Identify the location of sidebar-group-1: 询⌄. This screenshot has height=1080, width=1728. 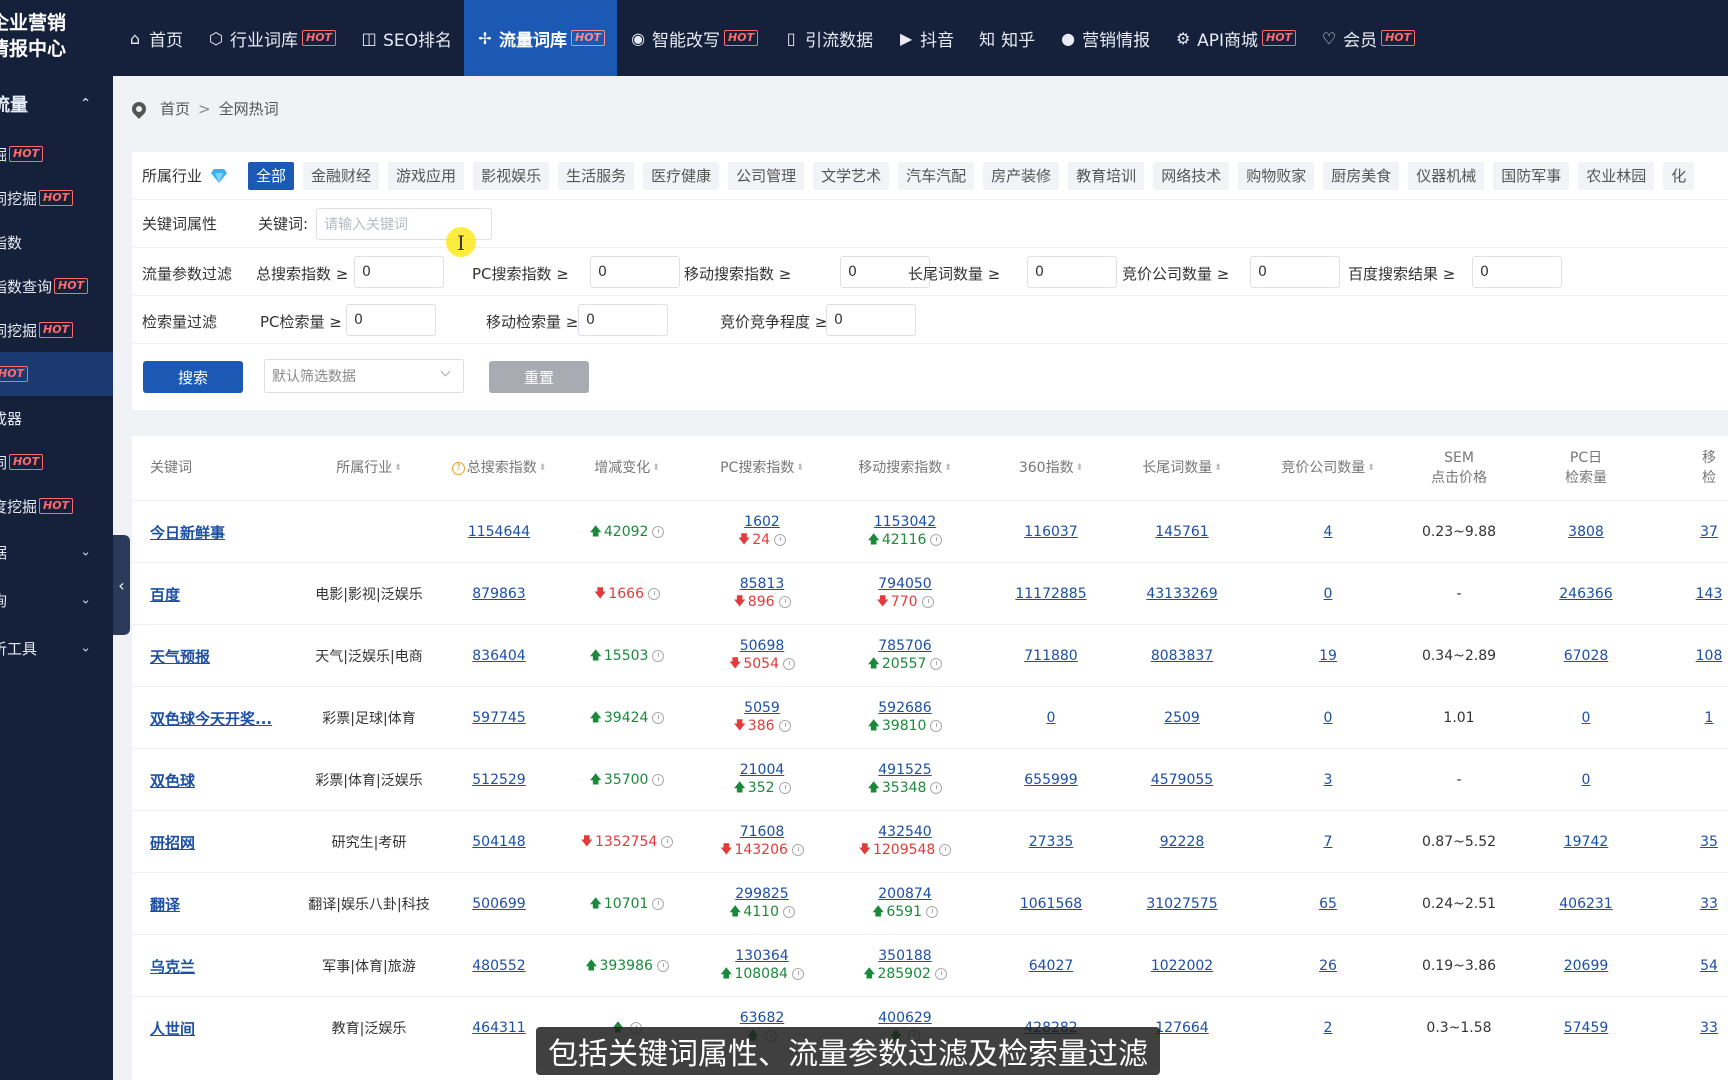
(56, 600).